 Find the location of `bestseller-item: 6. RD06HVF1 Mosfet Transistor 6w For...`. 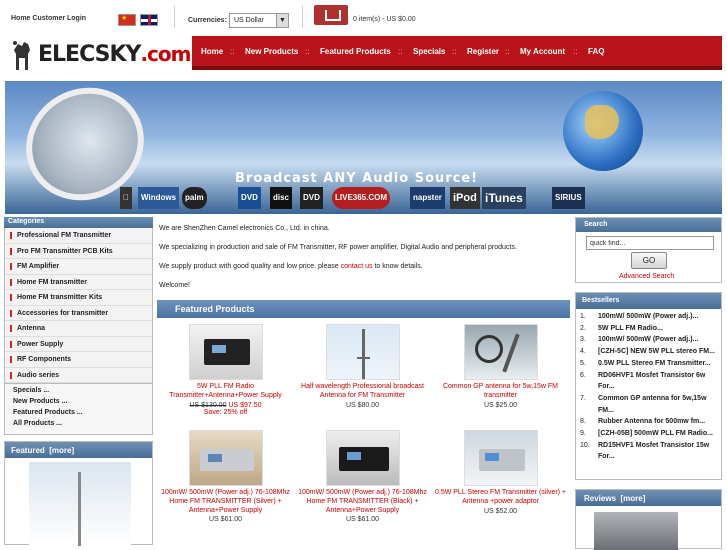

bestseller-item: 6. RD06HVF1 Mosfet Transistor 6w For... is located at coordinates (648, 381).